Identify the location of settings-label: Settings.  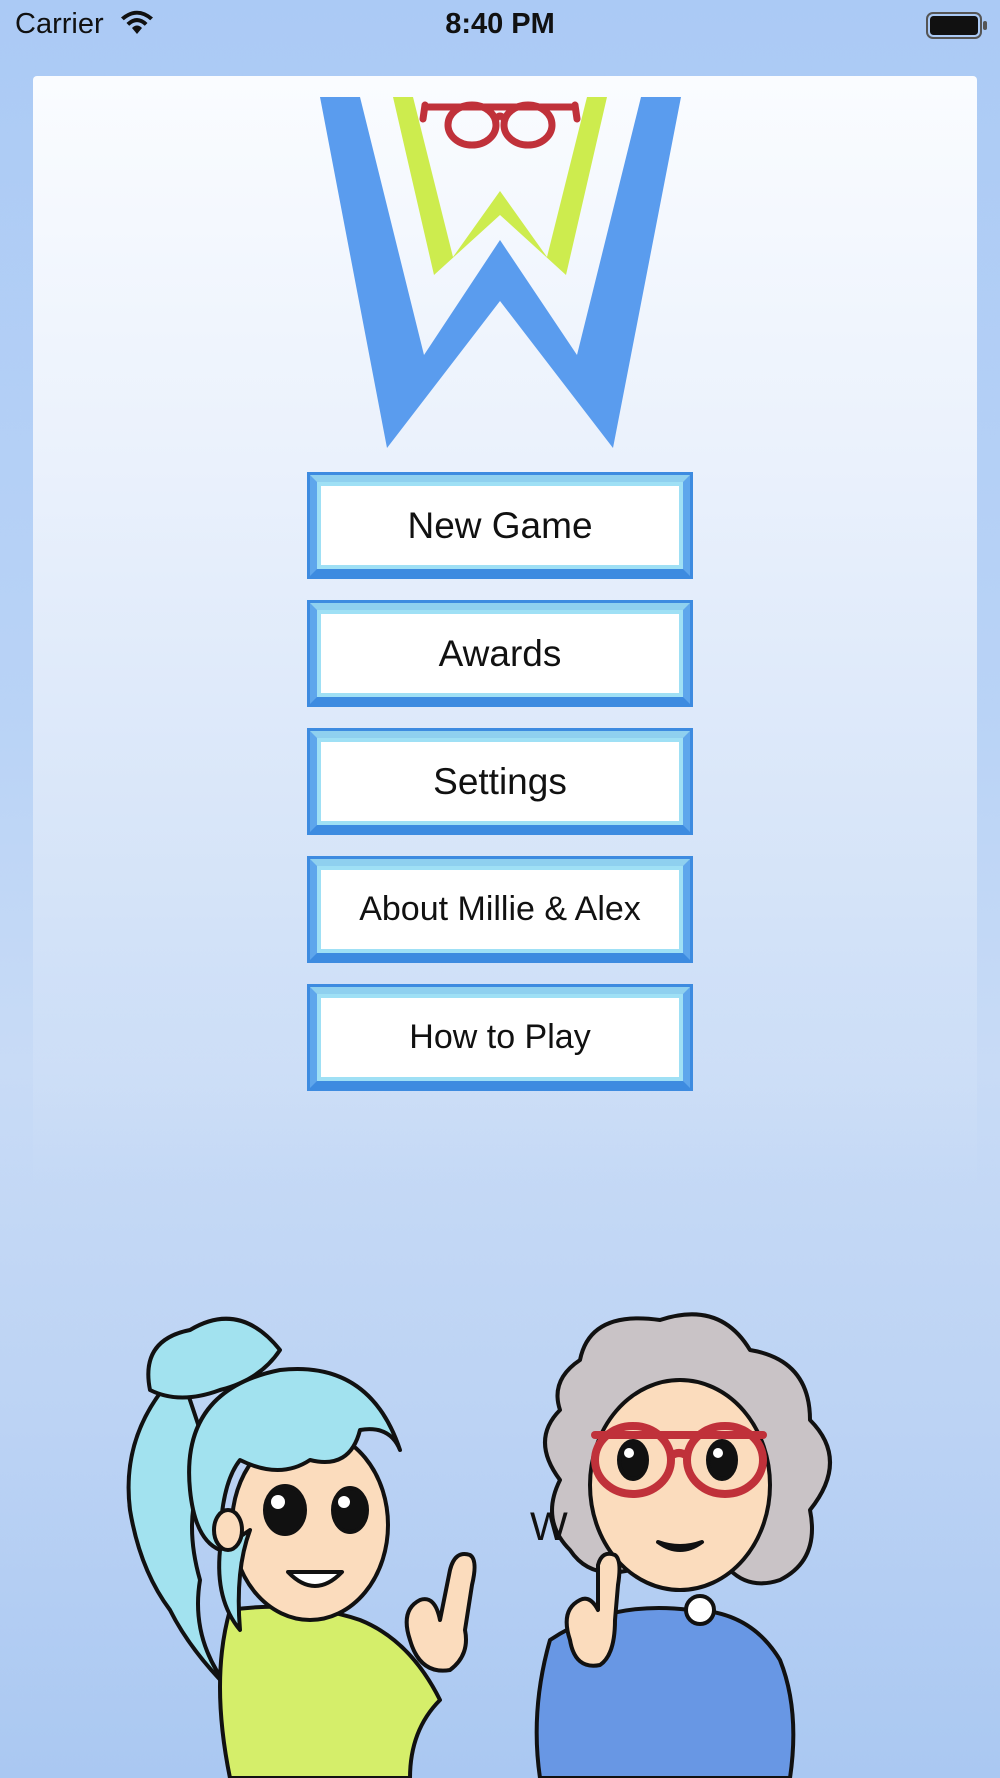
(500, 781).